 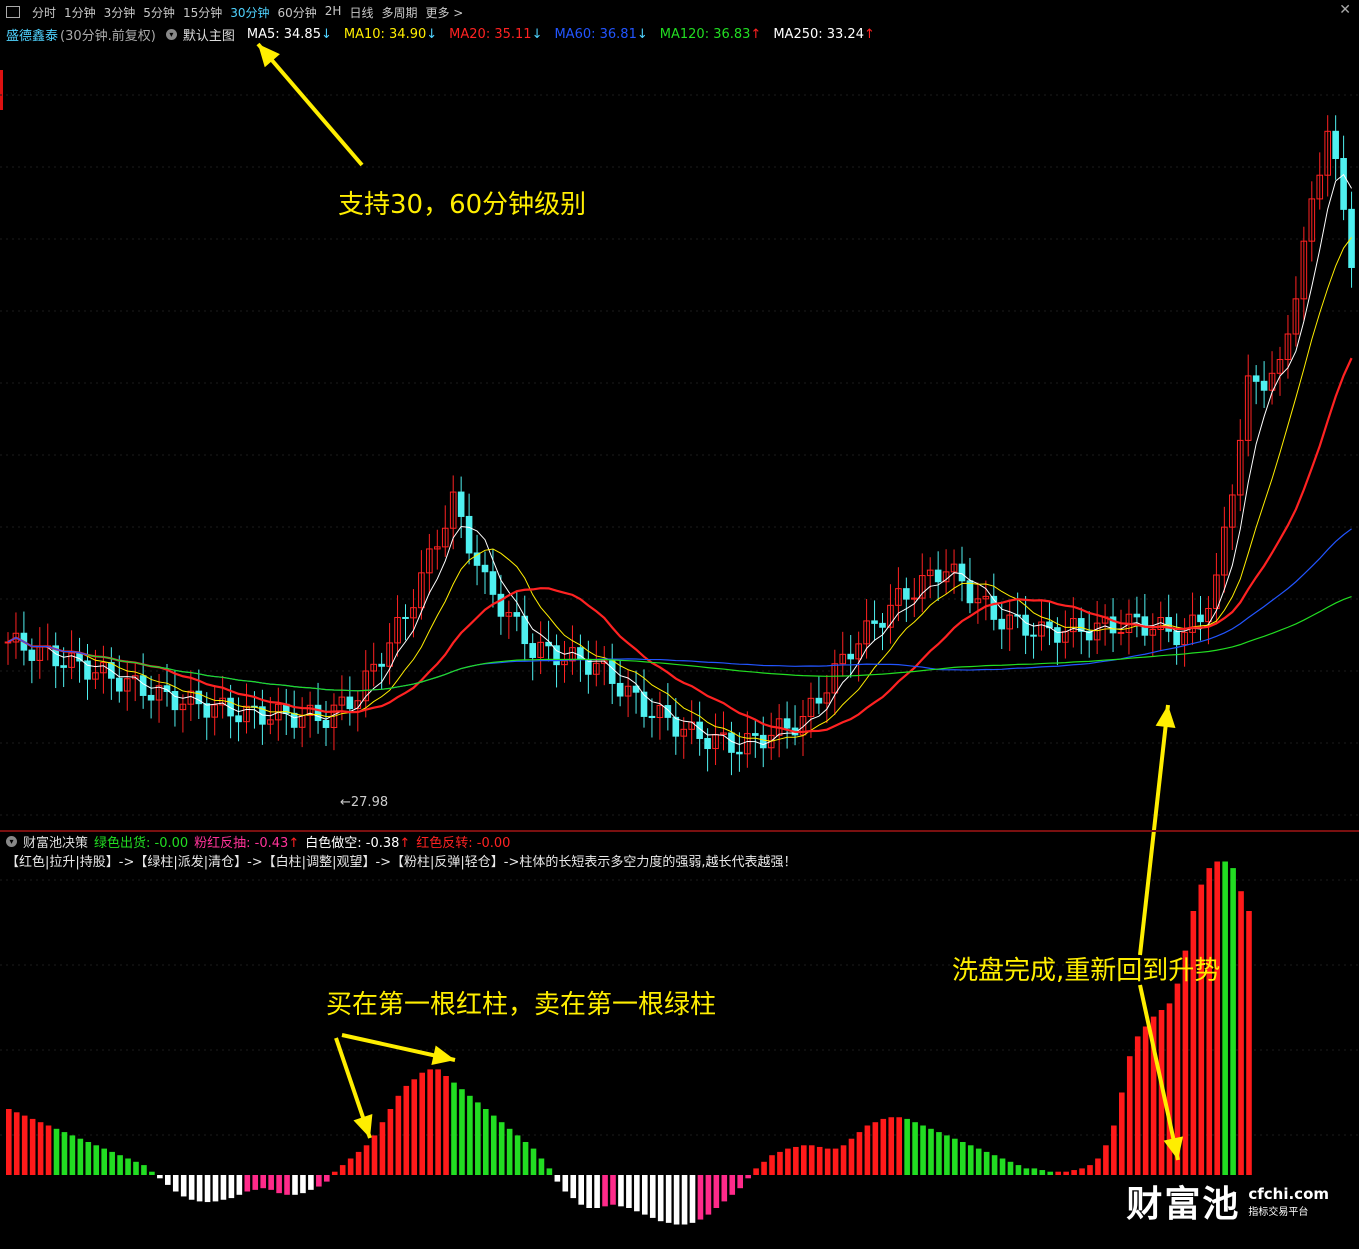 What do you see at coordinates (1183, 1204) in the screenshot?
I see `brand-name: 财富池` at bounding box center [1183, 1204].